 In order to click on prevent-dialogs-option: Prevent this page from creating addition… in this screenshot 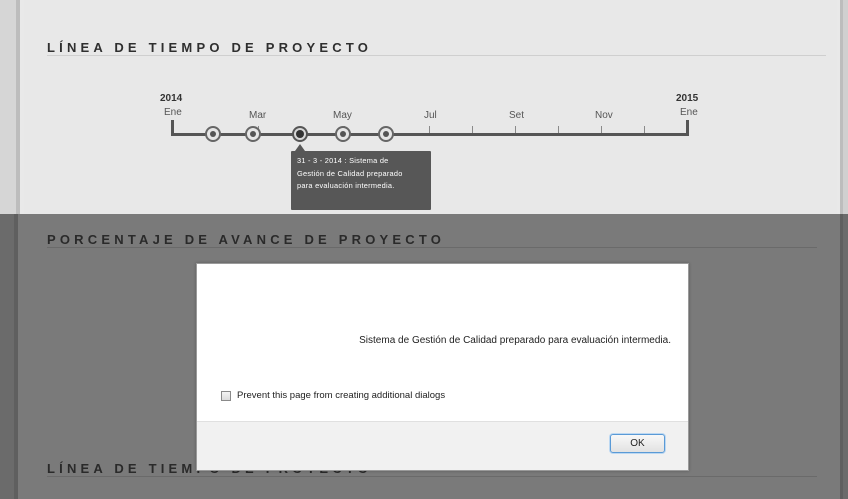, I will do `click(333, 395)`.